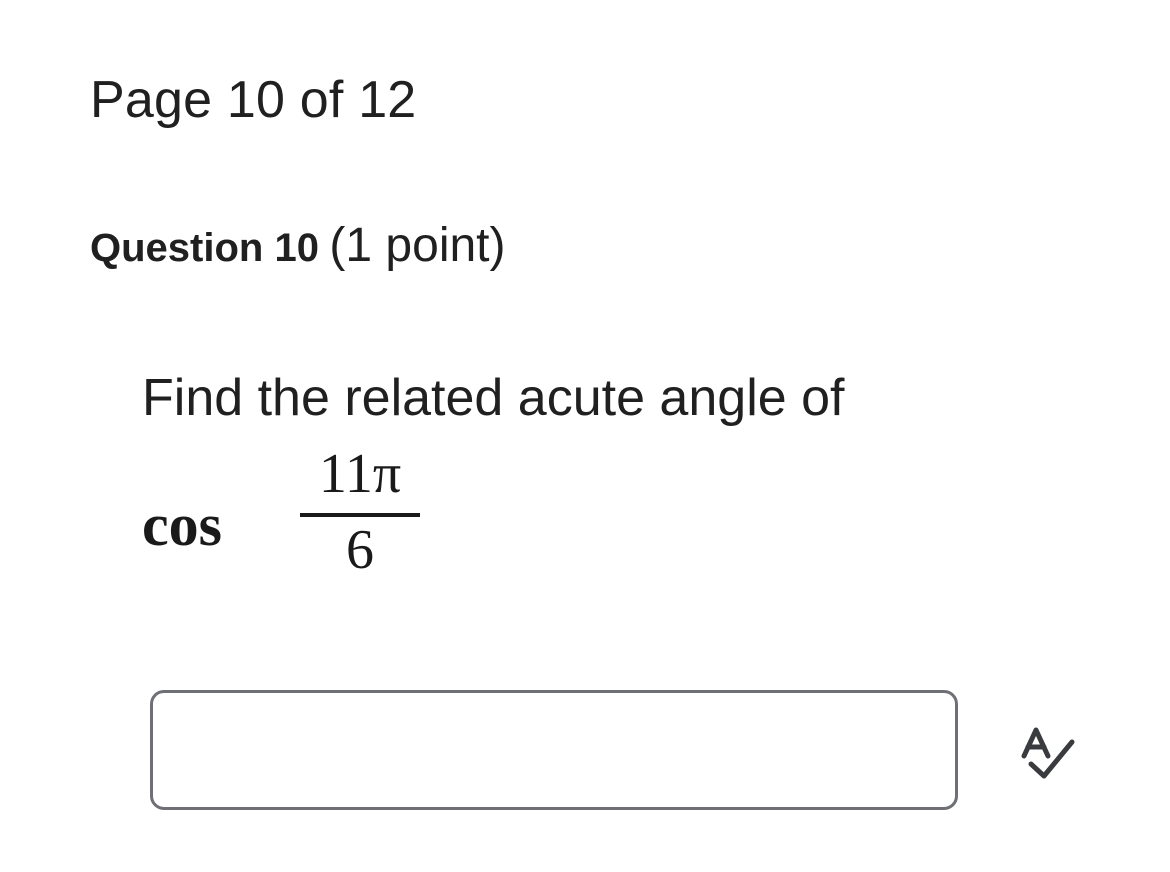  I want to click on question-header: Question 10 (1 point), so click(298, 251).